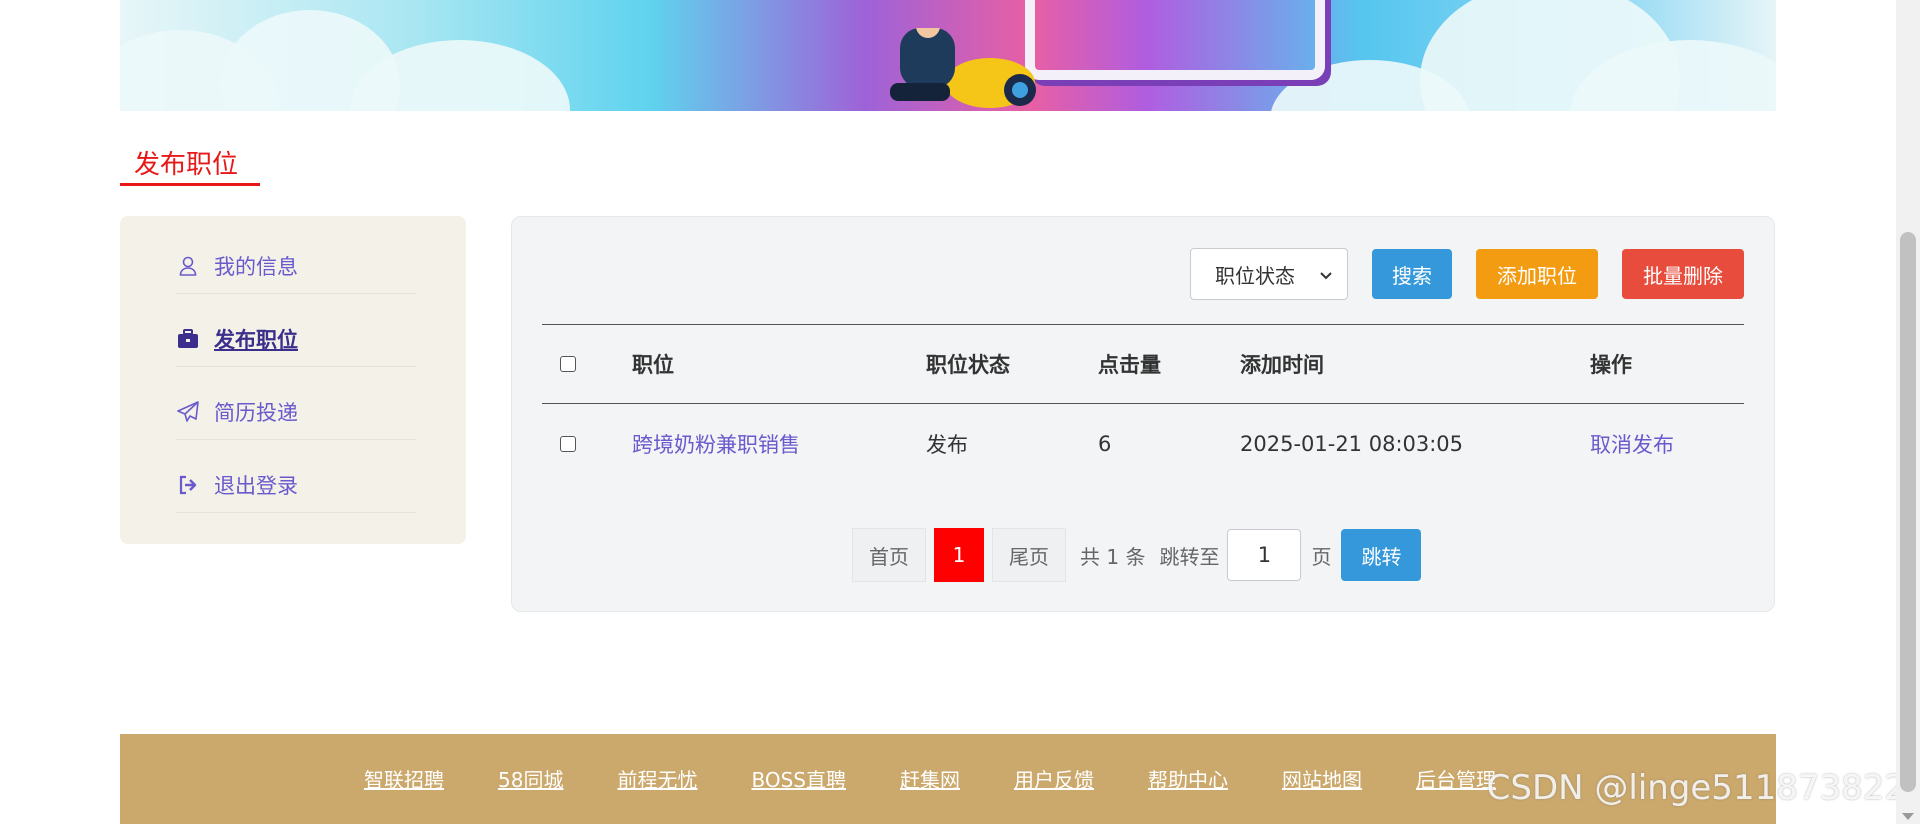 This screenshot has height=824, width=1920. What do you see at coordinates (1456, 778) in the screenshot?
I see `footer-link-admin: 后台管理` at bounding box center [1456, 778].